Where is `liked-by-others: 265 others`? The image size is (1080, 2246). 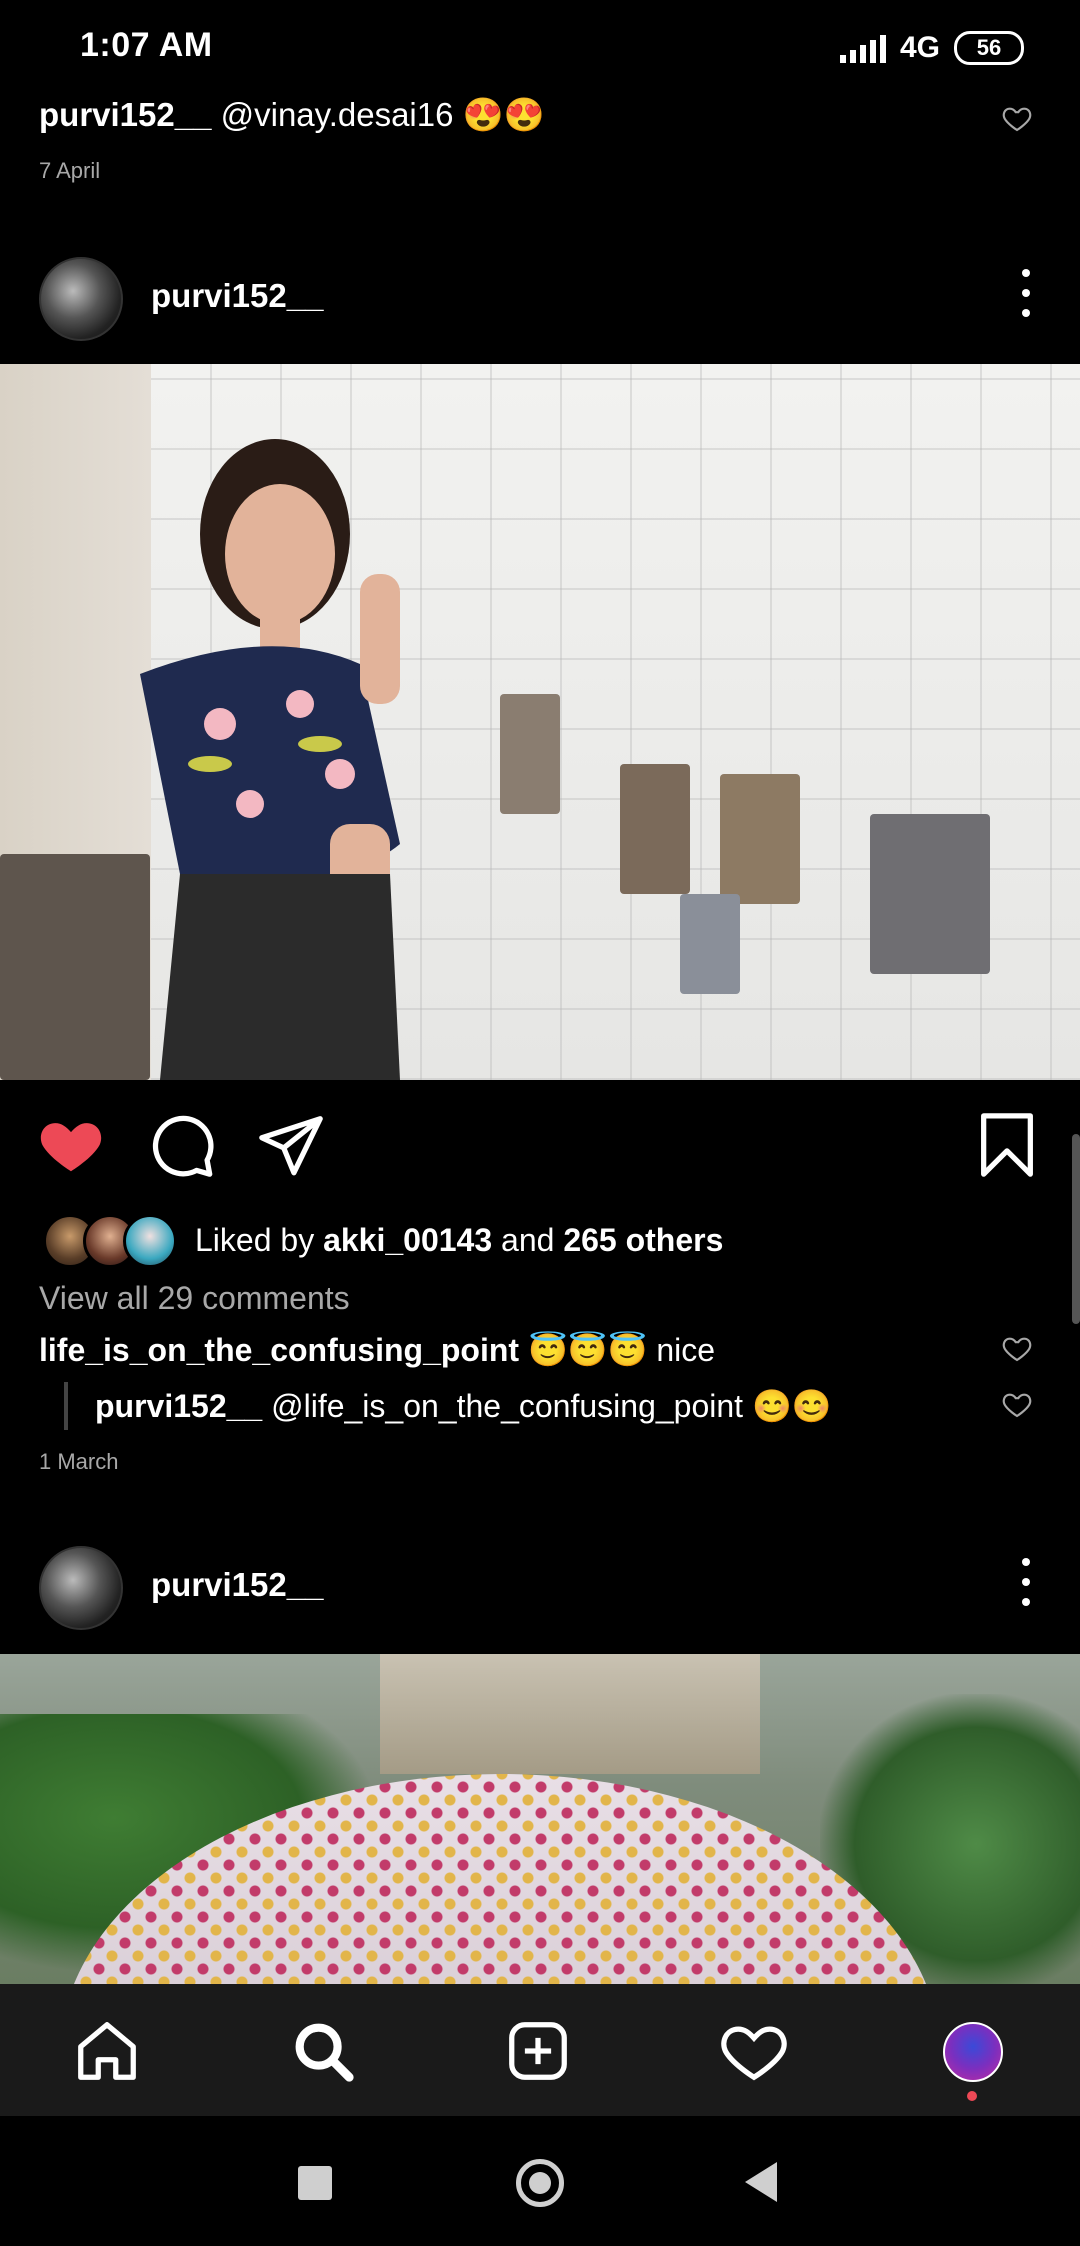 liked-by-others: 265 others is located at coordinates (643, 1240).